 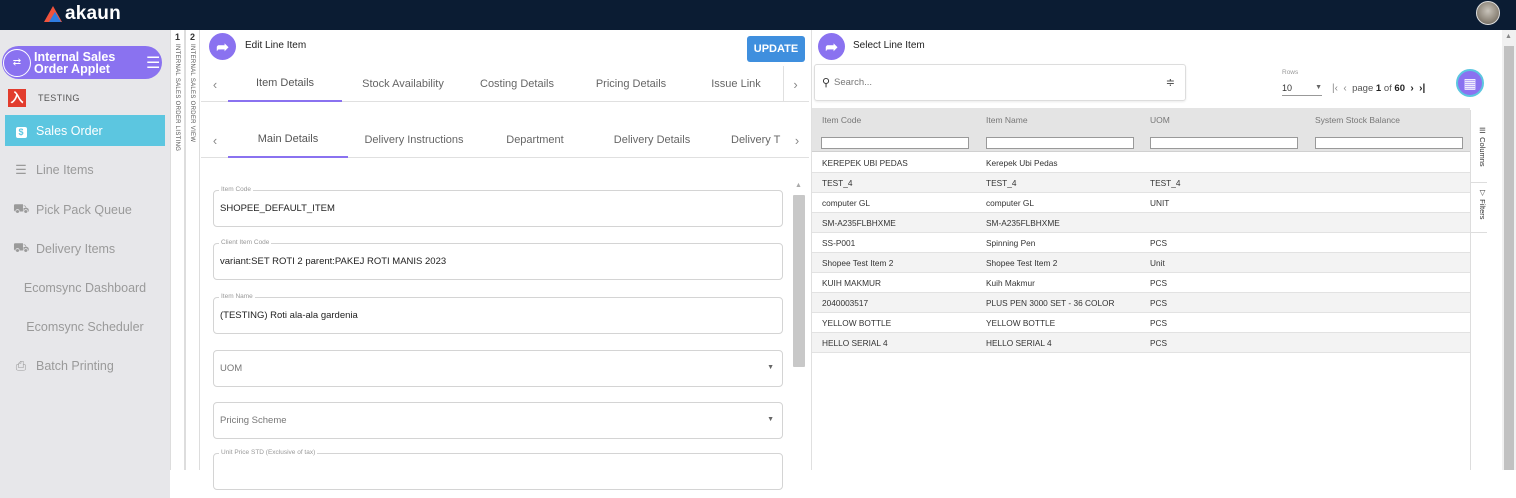 I want to click on item-code-field: Item Code SHOPEE_DEFAULT_ITEM, so click(x=498, y=206).